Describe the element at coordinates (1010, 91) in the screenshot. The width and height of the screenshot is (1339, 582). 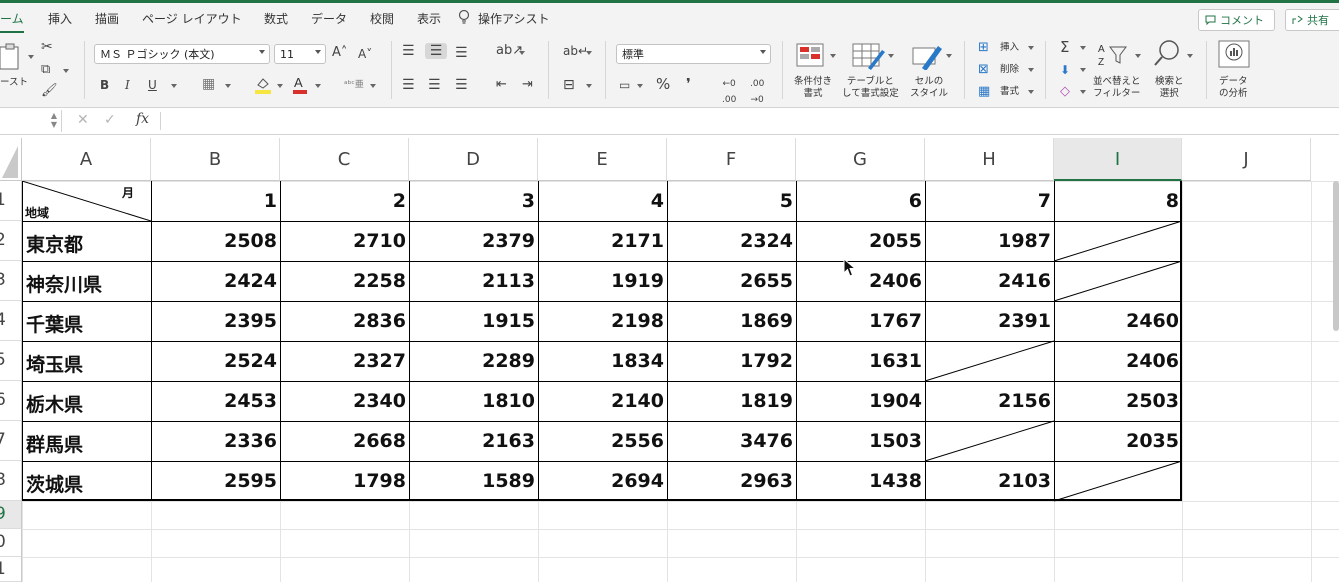
I see `format-label: 書式` at that location.